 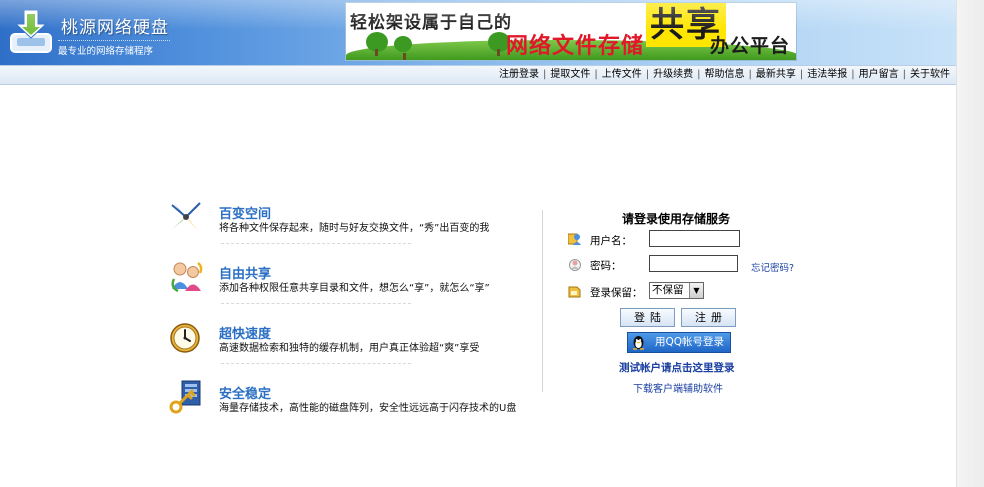 I want to click on remember-select: 不保留 ▼, so click(x=676, y=290).